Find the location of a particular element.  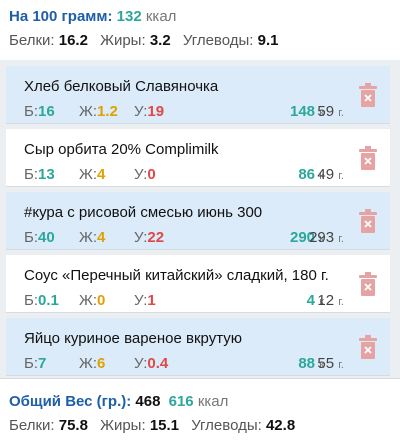

food-item-weight: 55 г. is located at coordinates (321, 364).